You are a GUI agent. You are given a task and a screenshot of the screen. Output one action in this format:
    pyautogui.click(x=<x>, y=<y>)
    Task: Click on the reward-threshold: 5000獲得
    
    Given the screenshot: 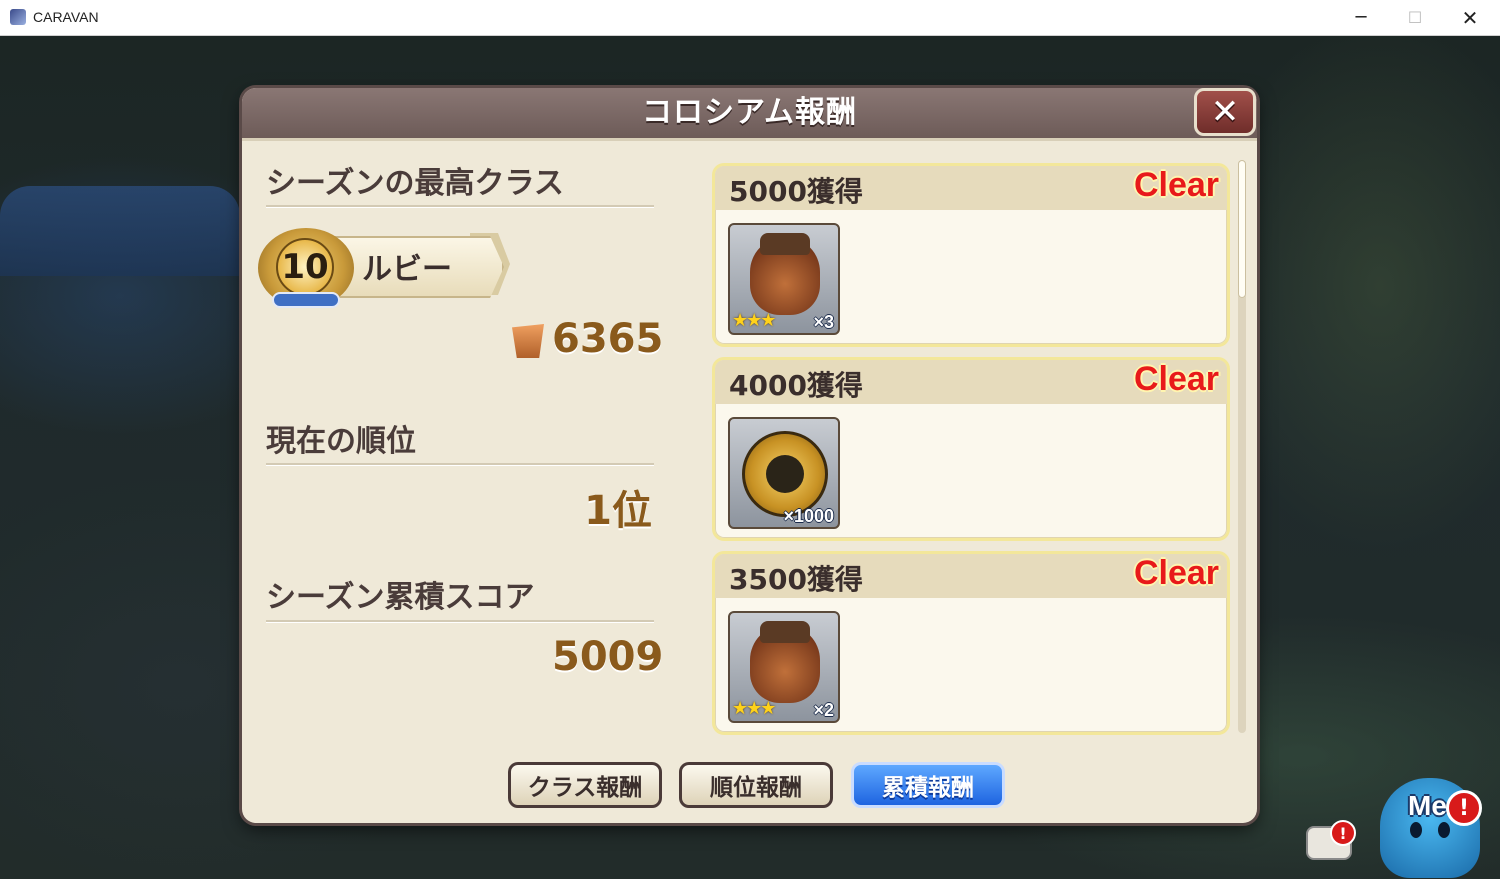 What is the action you would take?
    pyautogui.click(x=796, y=191)
    